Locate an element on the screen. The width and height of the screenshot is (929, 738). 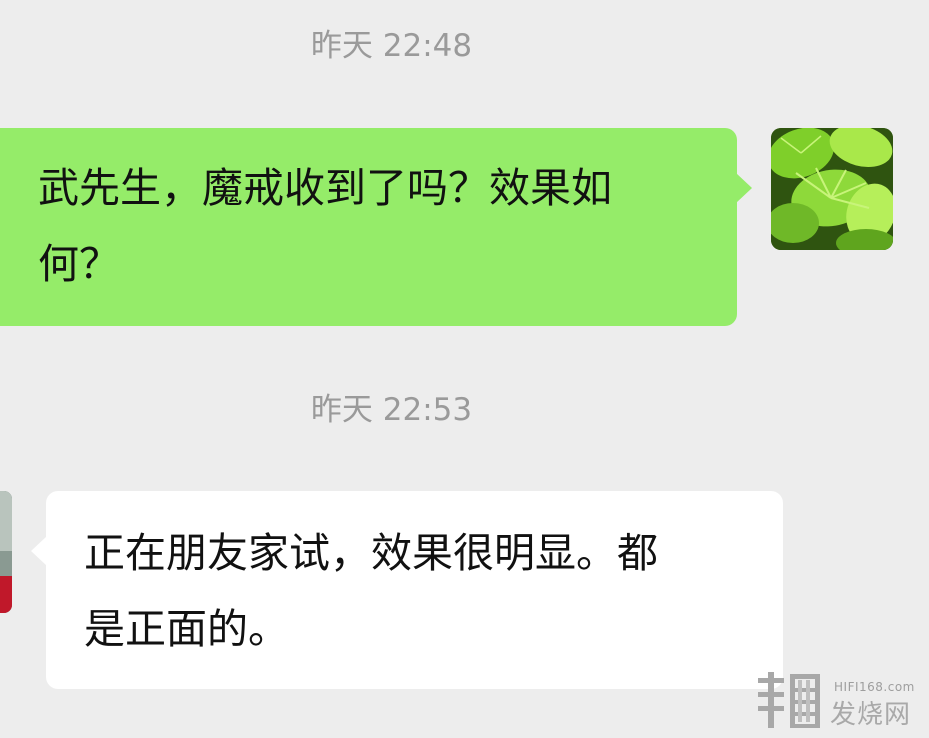
leaf-avatar-image is located at coordinates (832, 189).